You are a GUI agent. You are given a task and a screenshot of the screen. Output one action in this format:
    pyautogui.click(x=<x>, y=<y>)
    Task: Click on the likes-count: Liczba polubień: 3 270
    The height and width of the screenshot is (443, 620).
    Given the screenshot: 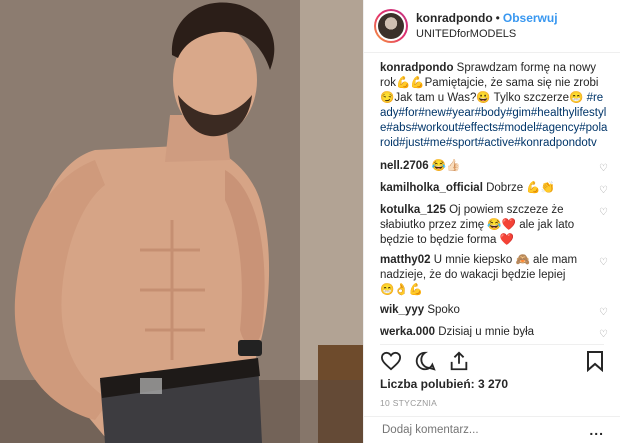 What is the action you would take?
    pyautogui.click(x=444, y=384)
    